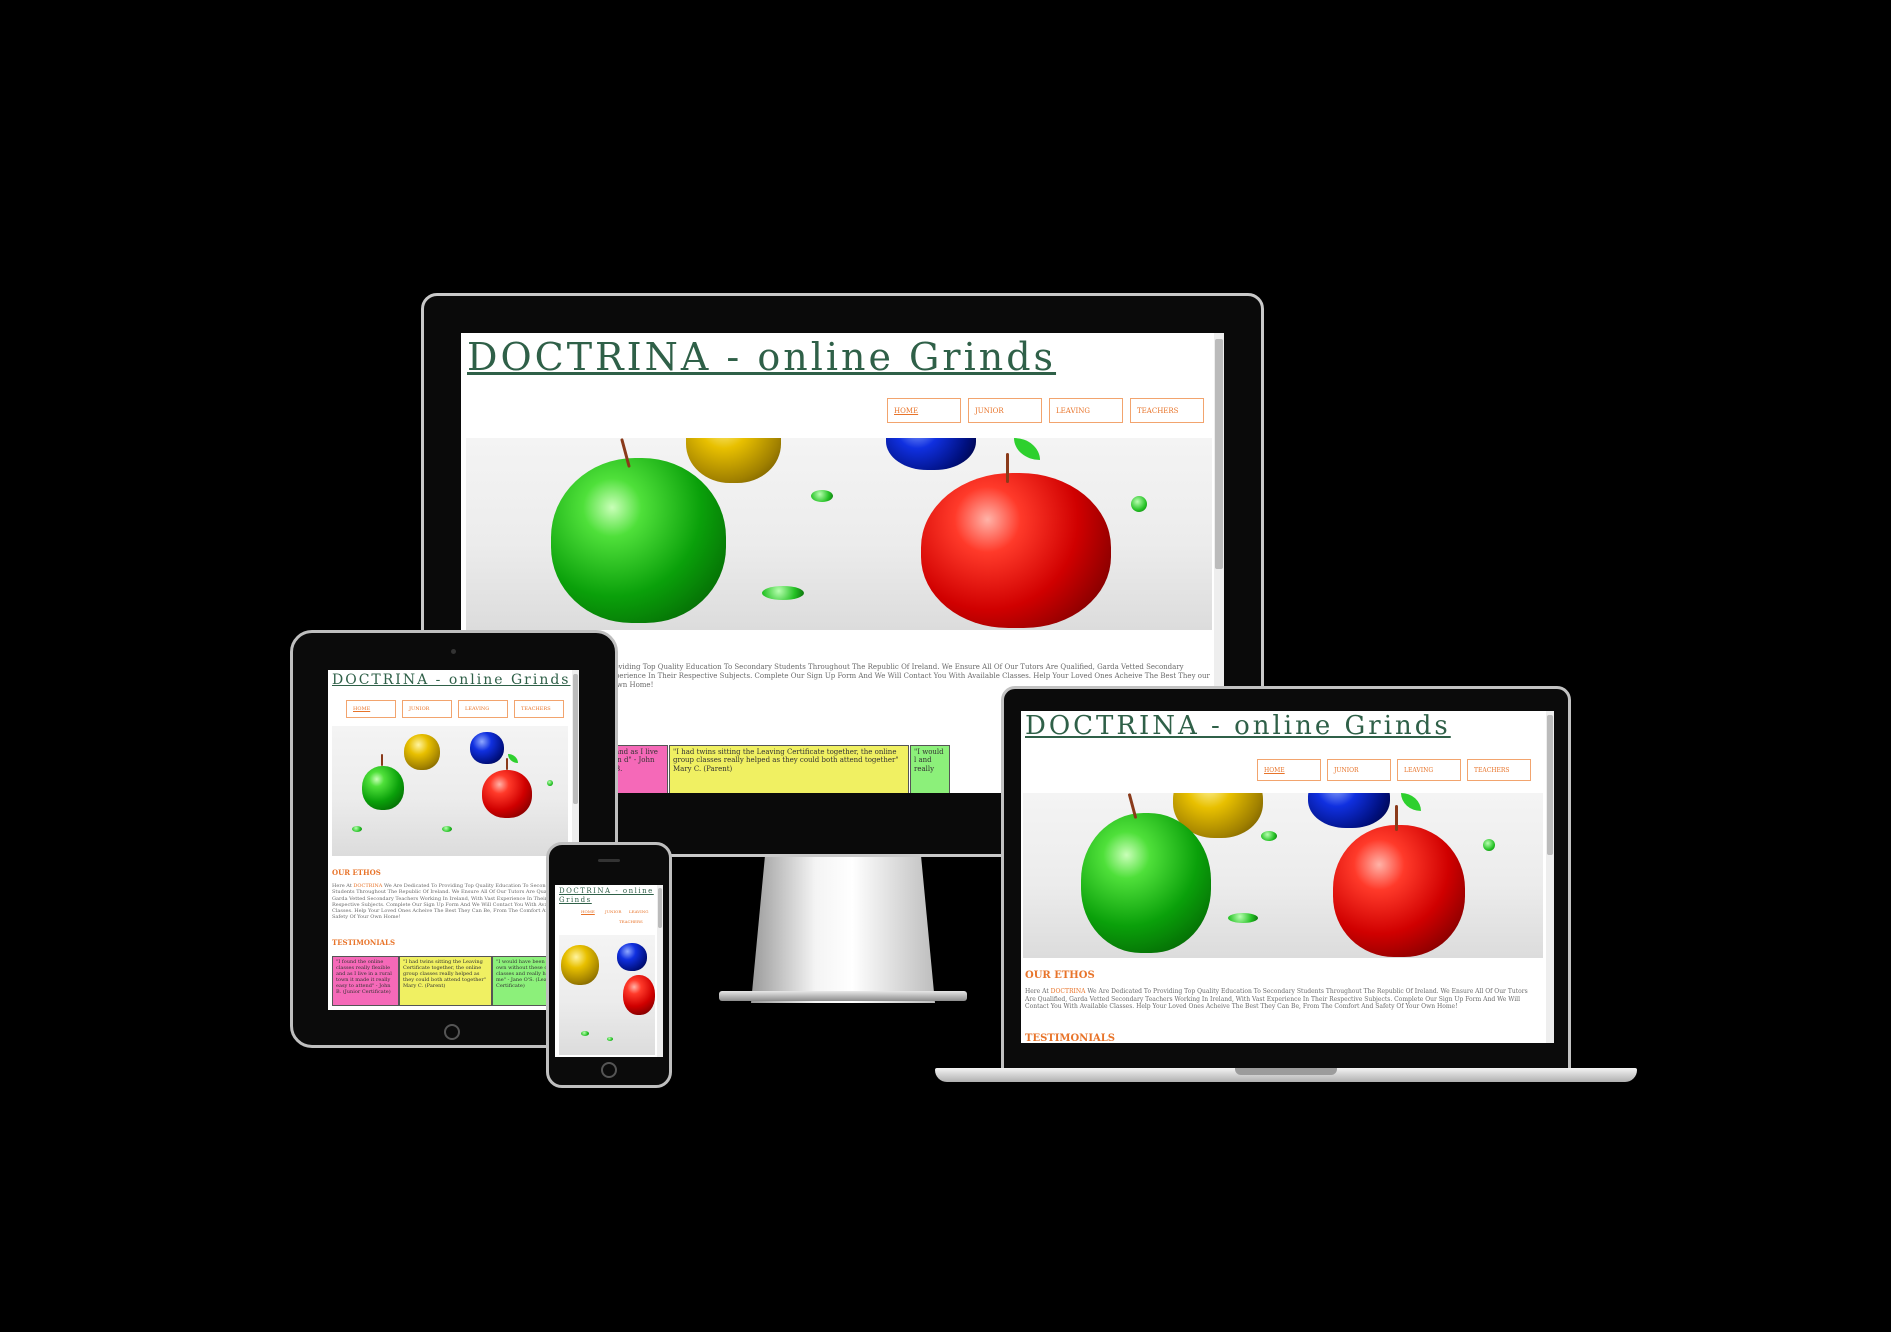 This screenshot has width=1891, height=1332. What do you see at coordinates (609, 860) in the screenshot?
I see `phone-speaker` at bounding box center [609, 860].